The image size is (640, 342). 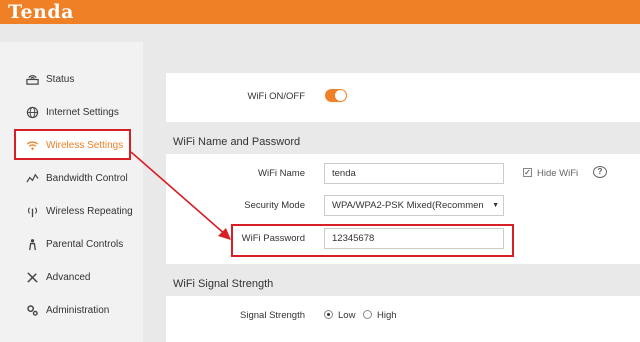 I want to click on hide-wifi-checkbox: ✓, so click(x=527, y=172).